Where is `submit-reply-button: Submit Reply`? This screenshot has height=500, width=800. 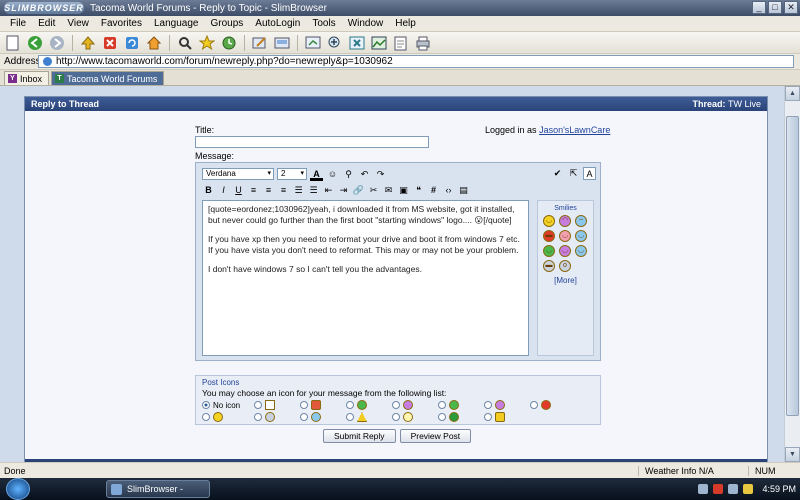
submit-reply-button: Submit Reply is located at coordinates (359, 436).